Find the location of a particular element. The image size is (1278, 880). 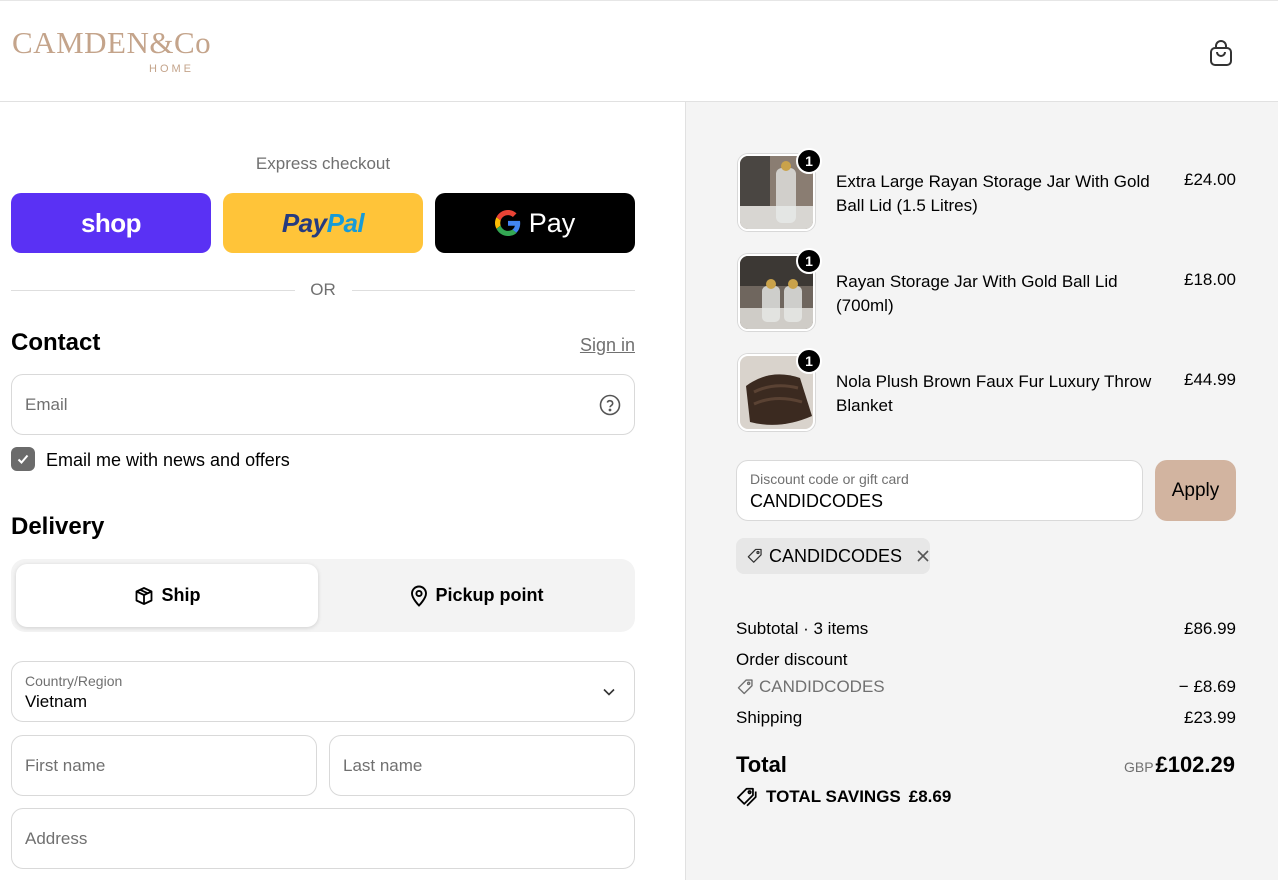

apply-discount-button: Apply is located at coordinates (1195, 490).